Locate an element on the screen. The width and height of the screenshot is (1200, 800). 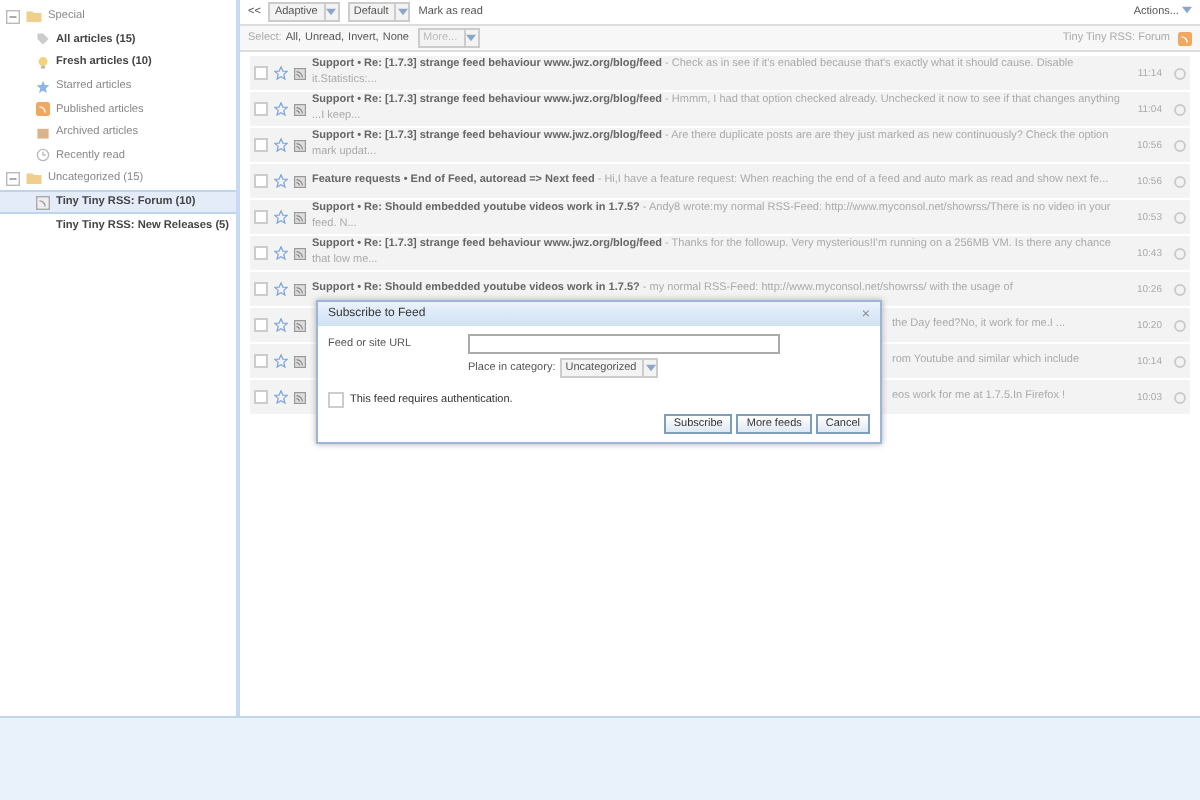
clock-icon is located at coordinates (43, 155).